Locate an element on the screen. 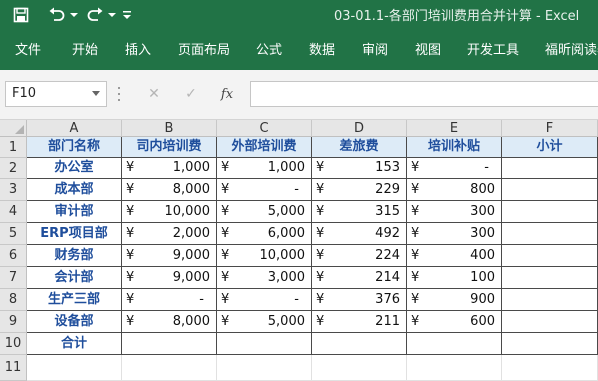 The image size is (598, 381). enter-icon: ✓ is located at coordinates (191, 94).